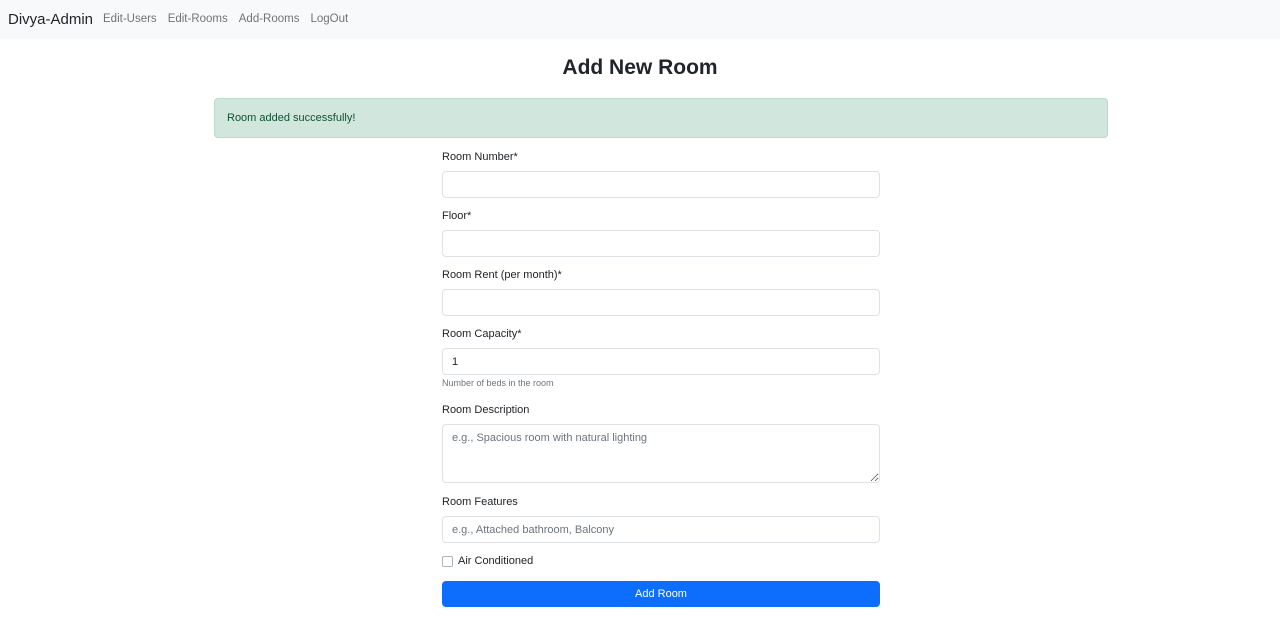 Image resolution: width=1280 pixels, height=618 pixels. I want to click on nav-link-add-rooms: Add-Rooms, so click(269, 19).